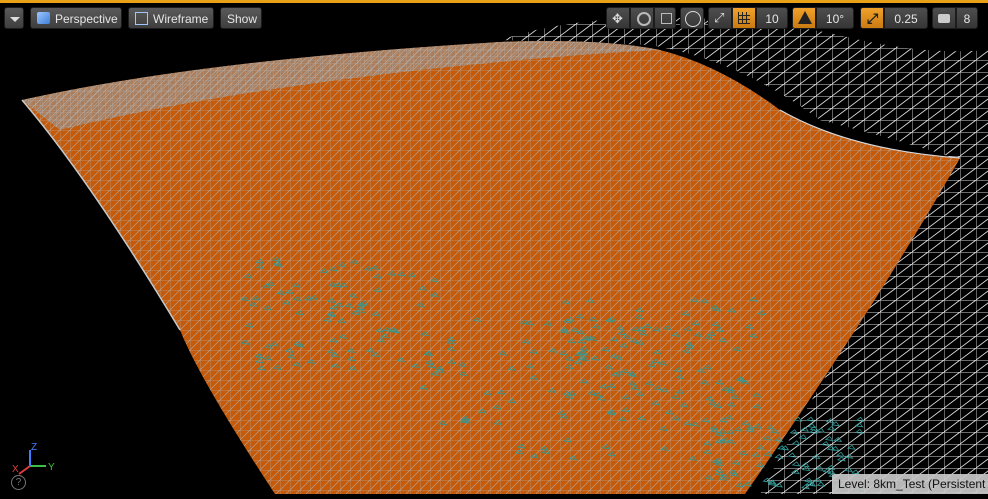  Describe the element at coordinates (967, 18) in the screenshot. I see `camera-speed-value: 8` at that location.